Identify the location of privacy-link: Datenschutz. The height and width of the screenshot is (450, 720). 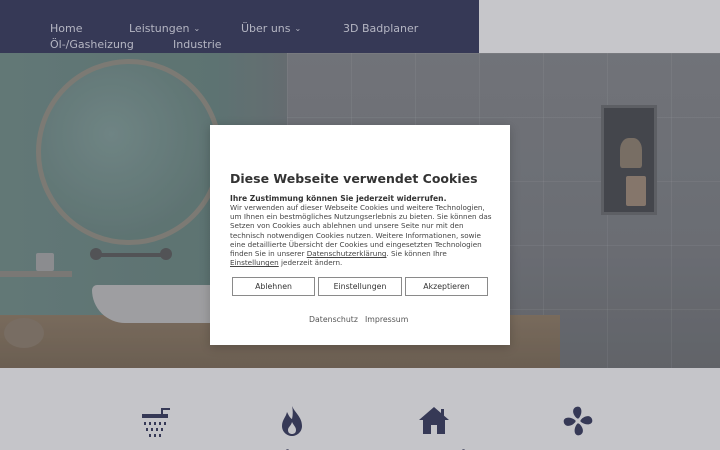
(333, 319).